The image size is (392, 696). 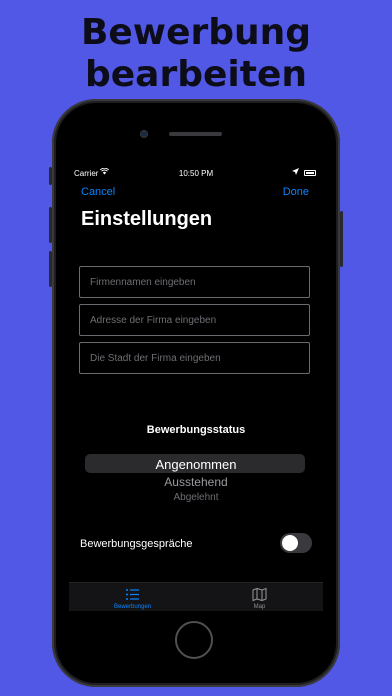 I want to click on earpiece-speaker, so click(x=195, y=134).